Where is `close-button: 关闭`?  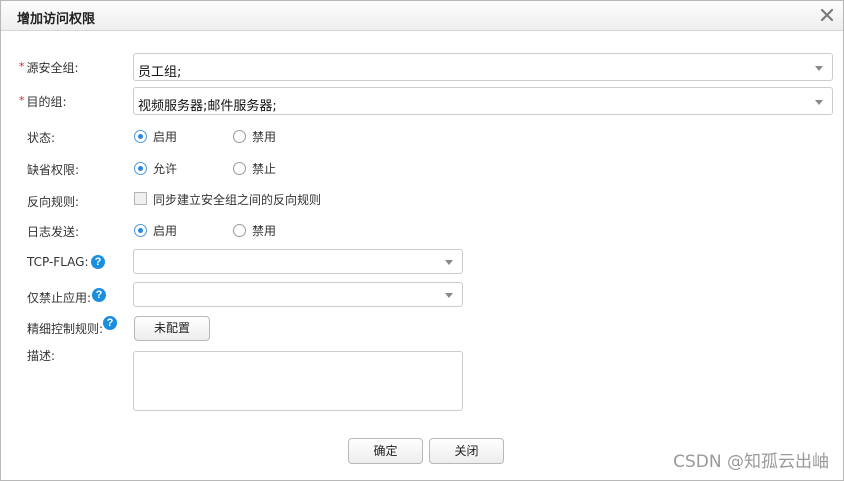 close-button: 关闭 is located at coordinates (466, 451).